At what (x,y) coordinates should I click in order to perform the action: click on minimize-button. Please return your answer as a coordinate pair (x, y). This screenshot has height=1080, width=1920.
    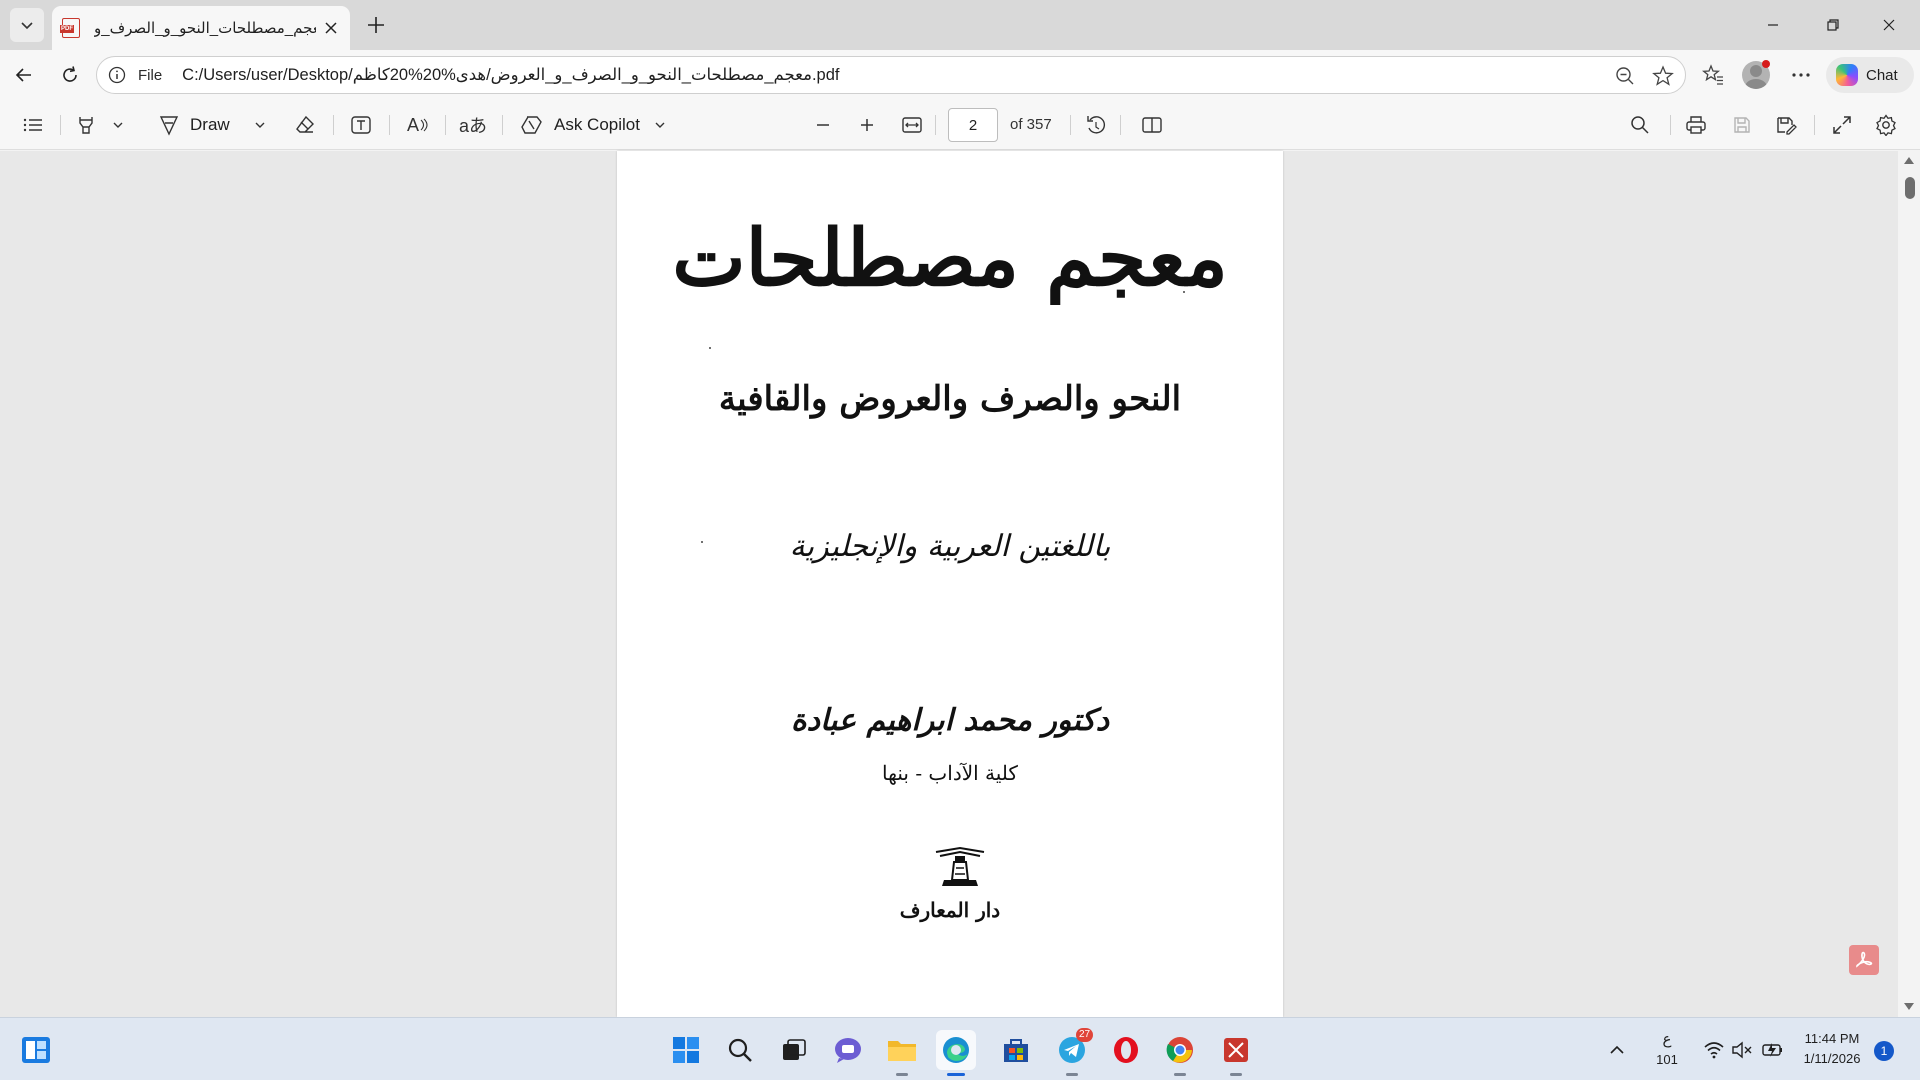
    Looking at the image, I should click on (1773, 25).